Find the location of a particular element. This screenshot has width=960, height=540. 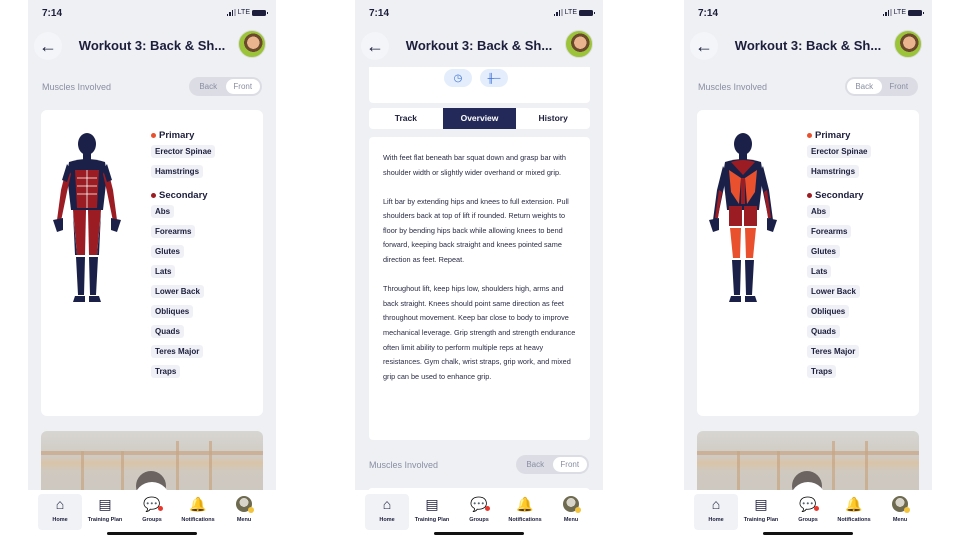

muscle-chip: Glutes is located at coordinates (167, 251).